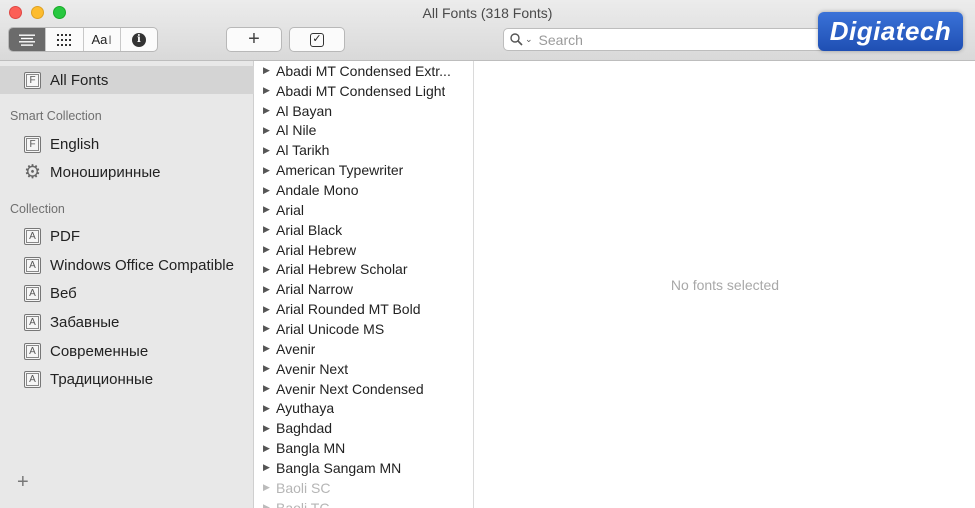 The image size is (975, 508). I want to click on plus-icon: +, so click(254, 39).